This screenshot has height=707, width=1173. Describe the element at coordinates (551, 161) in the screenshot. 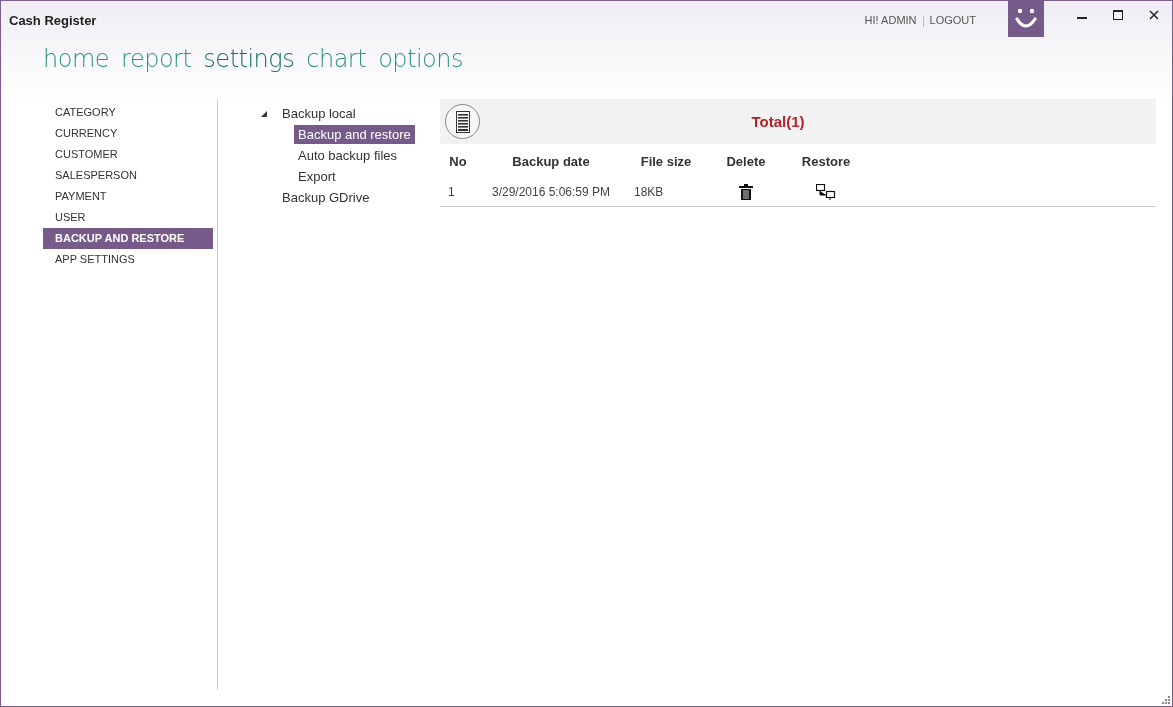

I see `column-header: Backup date` at that location.